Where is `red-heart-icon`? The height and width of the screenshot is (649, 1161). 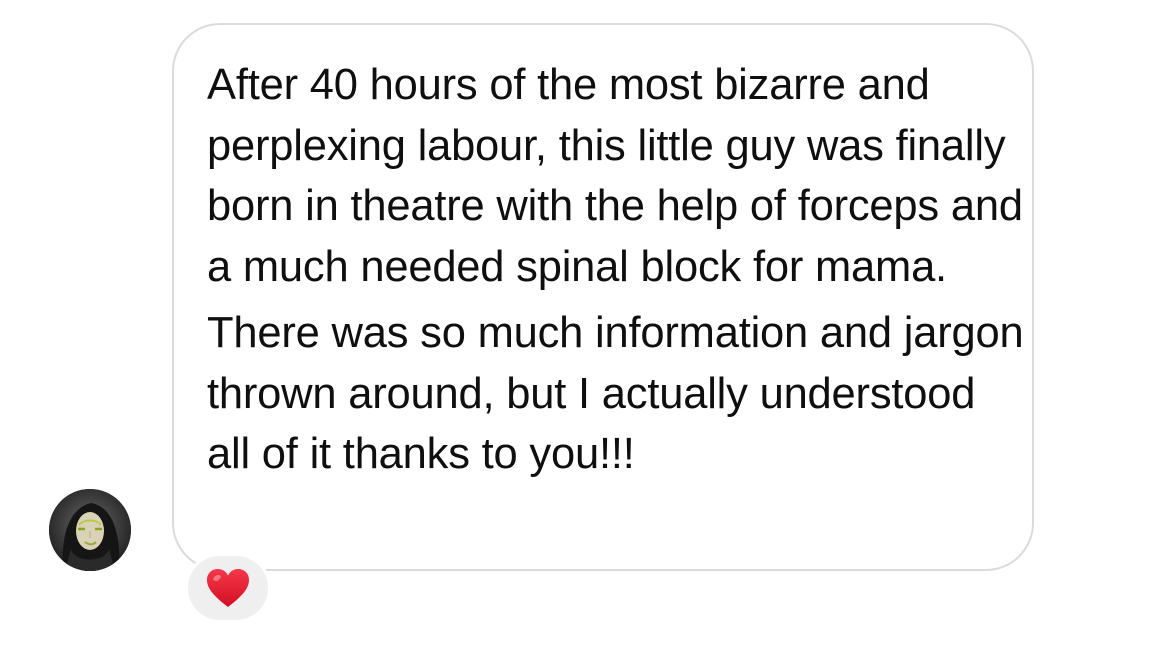 red-heart-icon is located at coordinates (228, 588).